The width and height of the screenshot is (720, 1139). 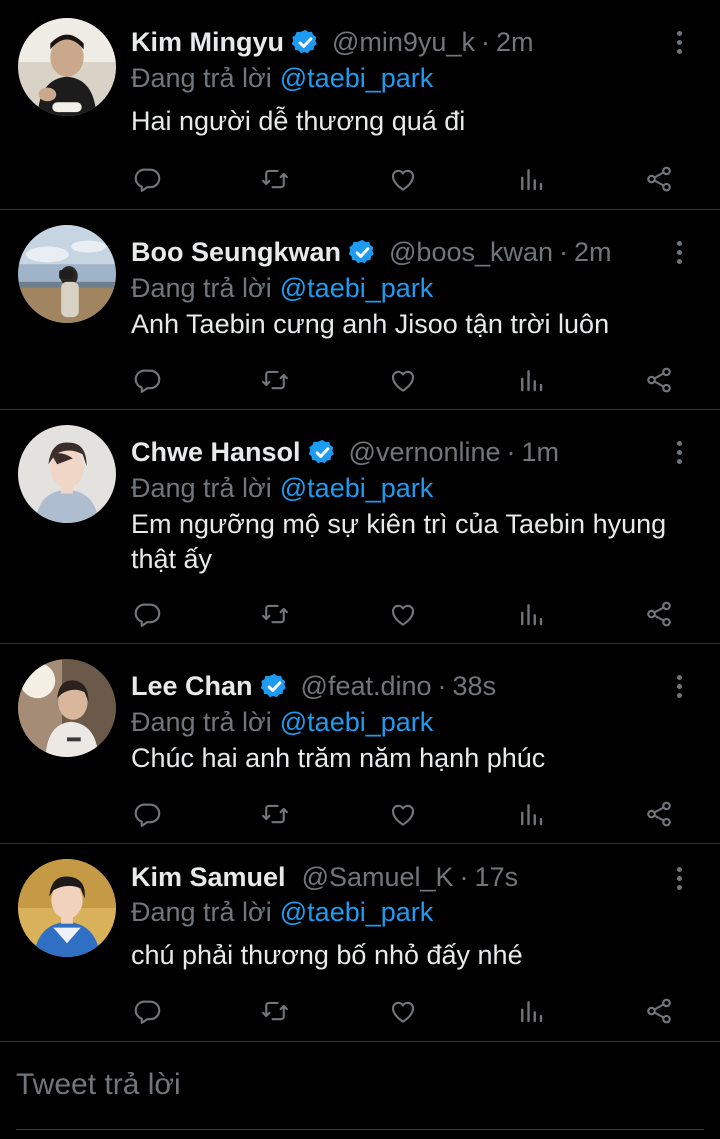 What do you see at coordinates (298, 121) in the screenshot?
I see `tweet-text: Hai người dễ thương quá đi` at bounding box center [298, 121].